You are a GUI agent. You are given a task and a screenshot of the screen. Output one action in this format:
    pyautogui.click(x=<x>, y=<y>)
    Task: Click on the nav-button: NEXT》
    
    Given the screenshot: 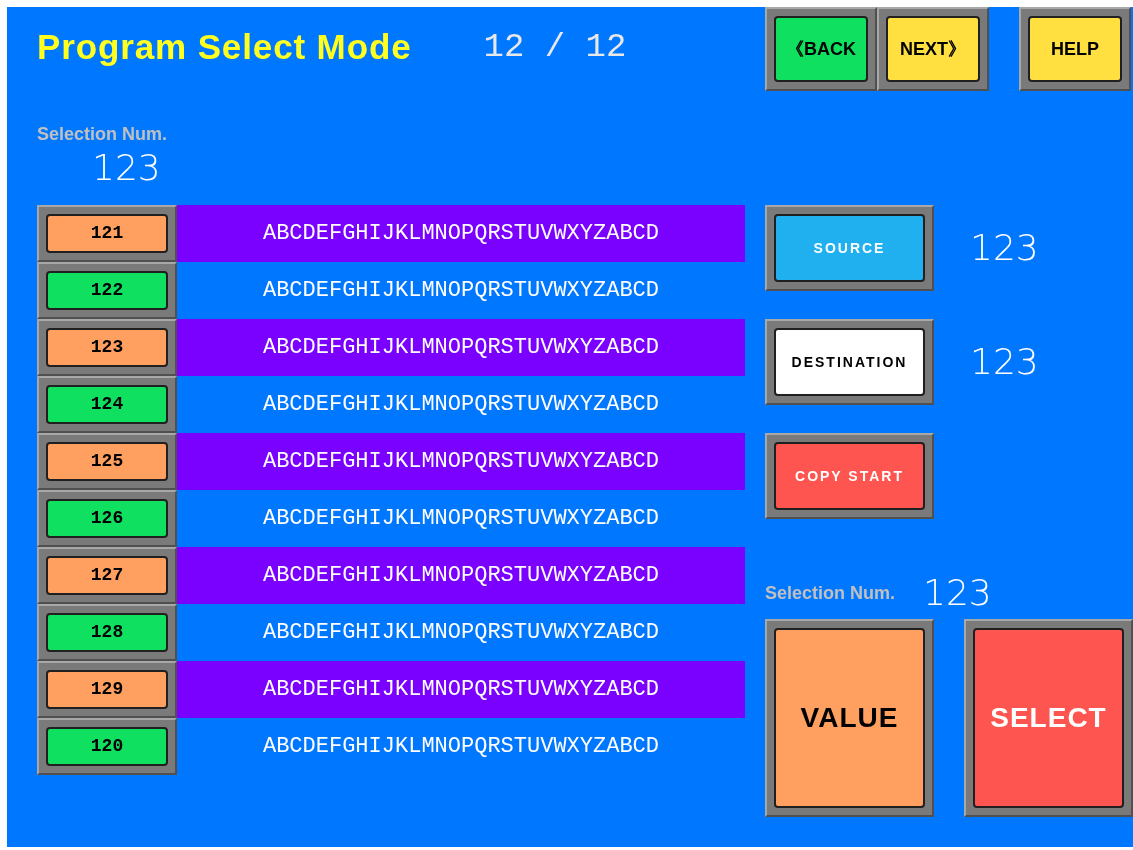 What is the action you would take?
    pyautogui.click(x=933, y=49)
    